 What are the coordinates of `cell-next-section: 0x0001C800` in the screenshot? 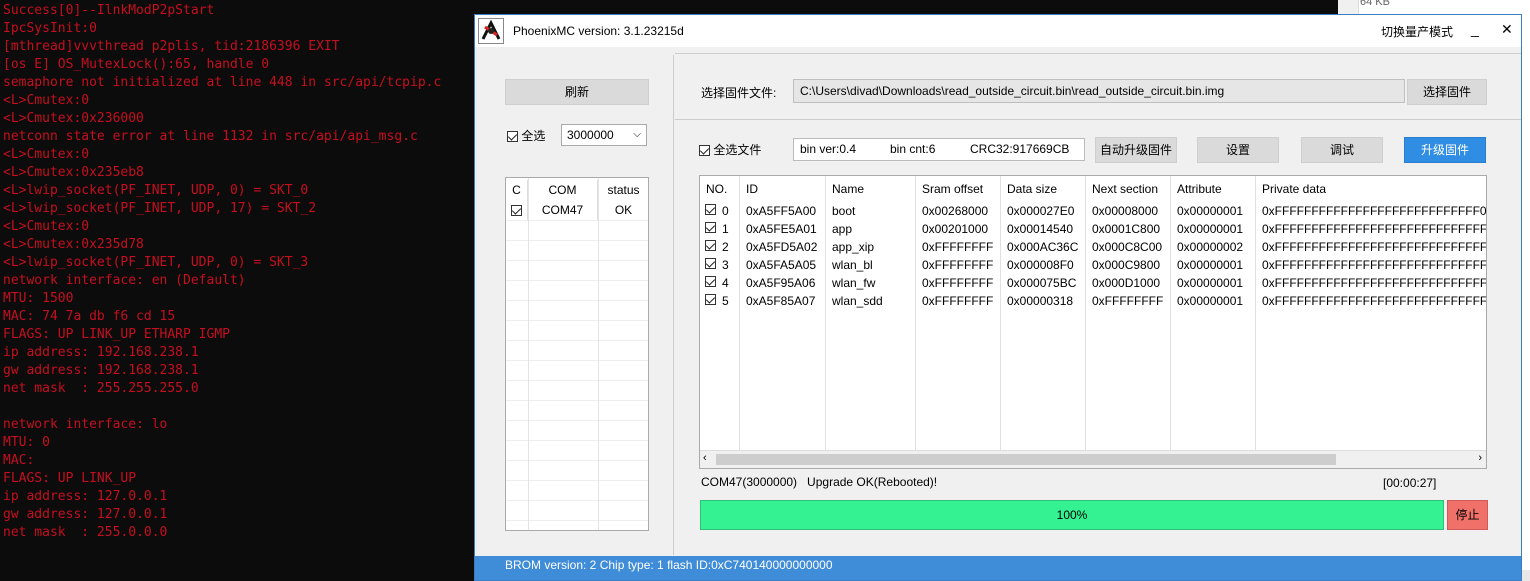 It's located at (1126, 229).